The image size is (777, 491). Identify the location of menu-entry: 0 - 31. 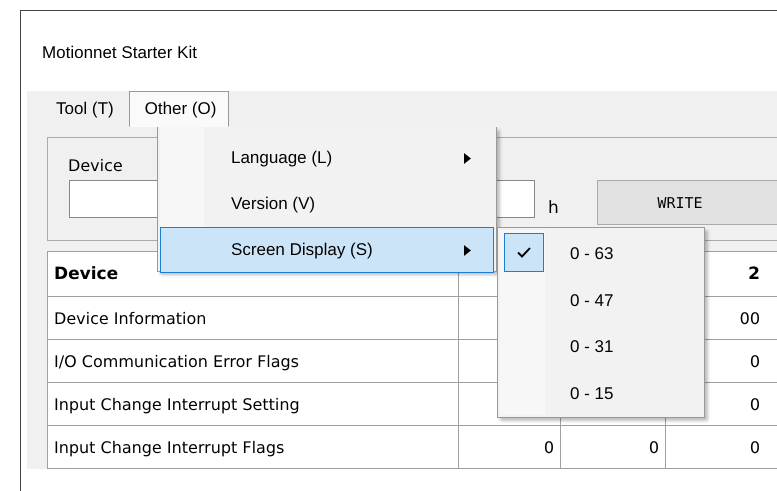
(592, 347).